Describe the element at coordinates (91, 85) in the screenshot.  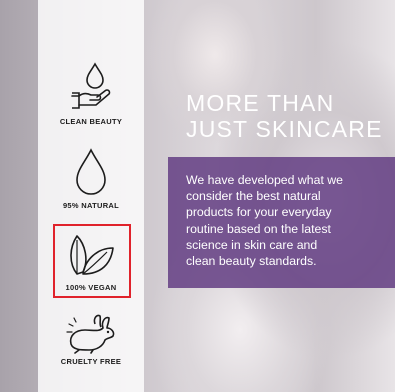
I see `hand-drop-icon` at that location.